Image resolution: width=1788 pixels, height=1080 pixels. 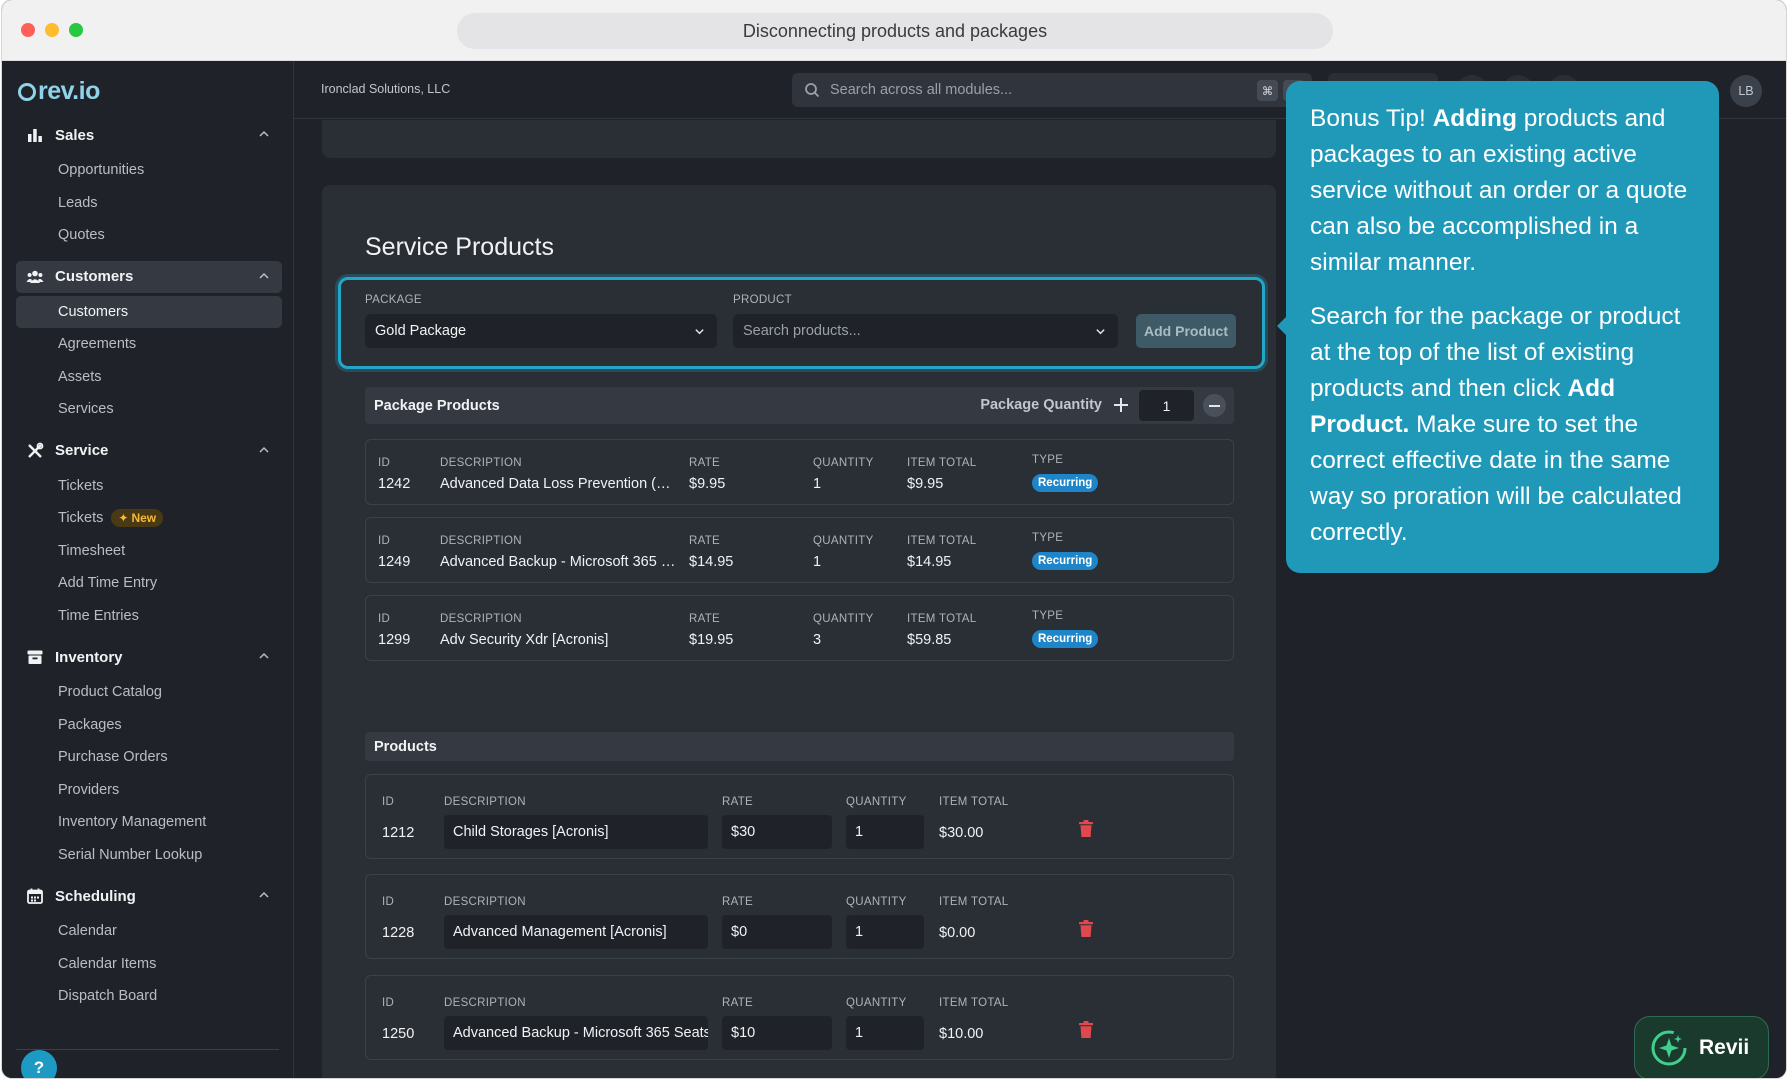 I want to click on cell-item-total: $10.00, so click(x=961, y=1034).